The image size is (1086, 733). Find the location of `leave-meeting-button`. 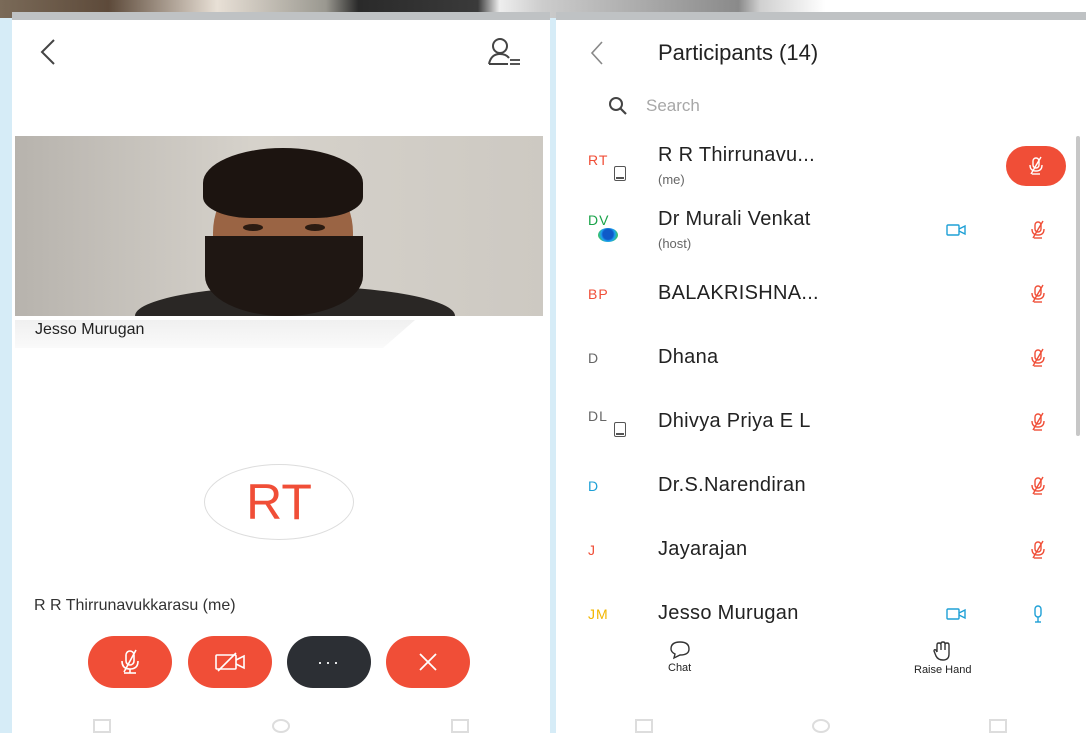

leave-meeting-button is located at coordinates (428, 662).